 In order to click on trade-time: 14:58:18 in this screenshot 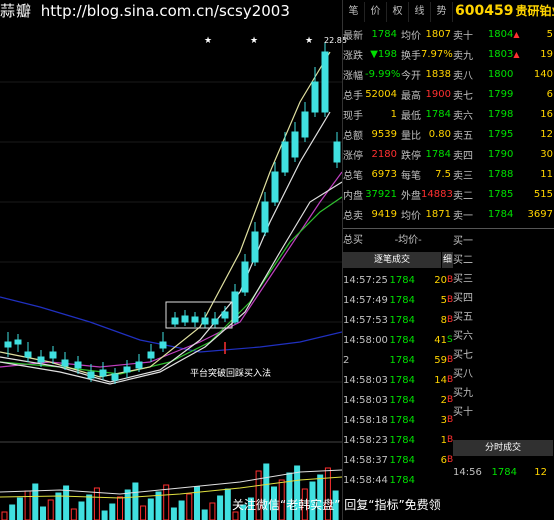, I will do `click(365, 420)`.